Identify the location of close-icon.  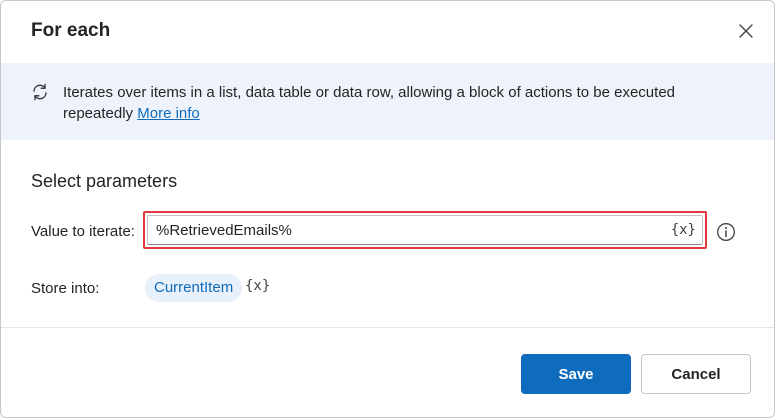
(746, 31).